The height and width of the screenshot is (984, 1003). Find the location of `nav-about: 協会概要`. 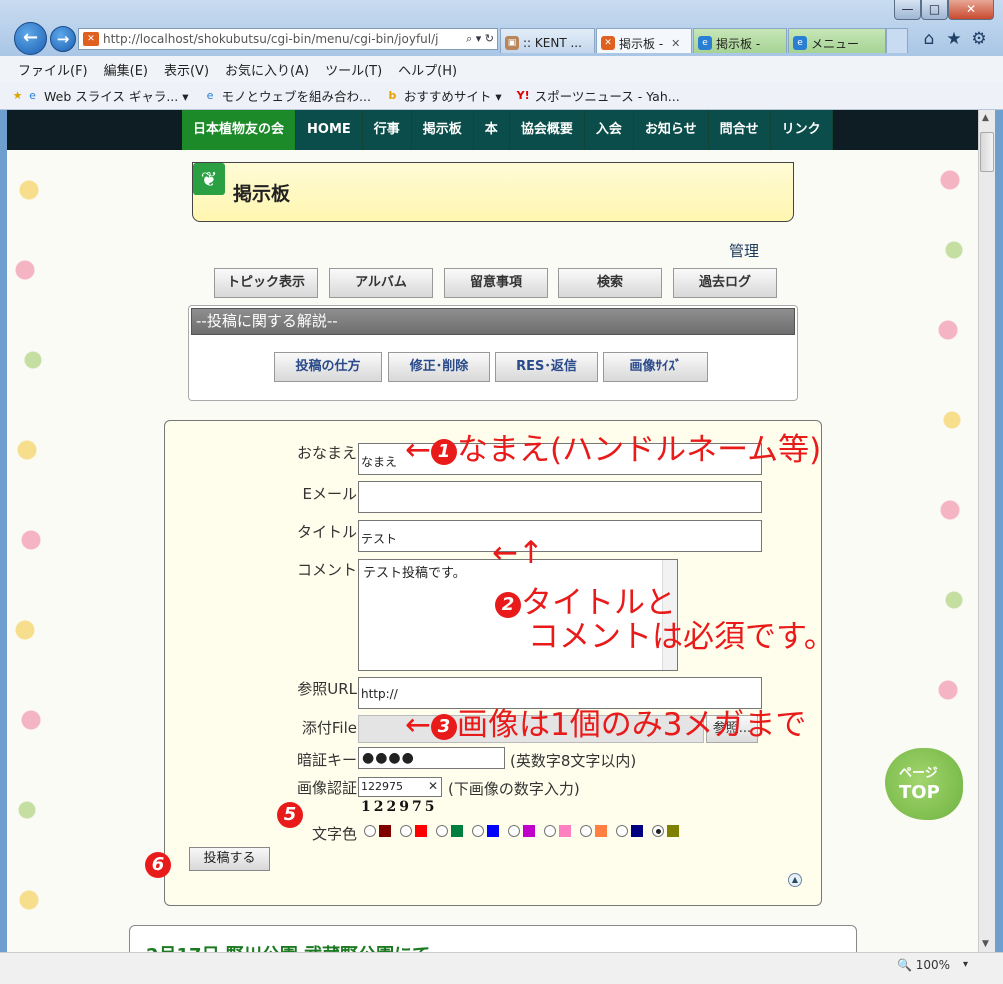

nav-about: 協会概要 is located at coordinates (547, 130).